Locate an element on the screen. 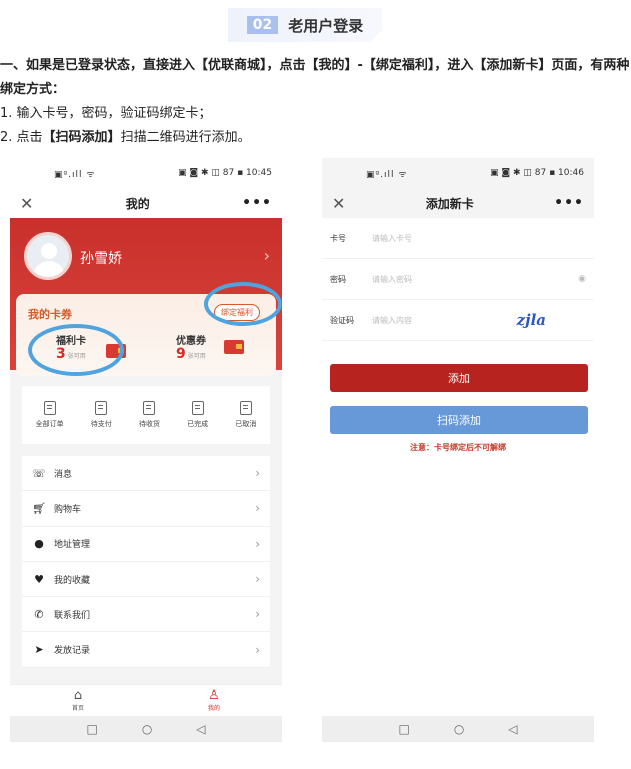 The width and height of the screenshot is (631, 769). menu-item-address: ● 地址管理 › is located at coordinates (146, 544).